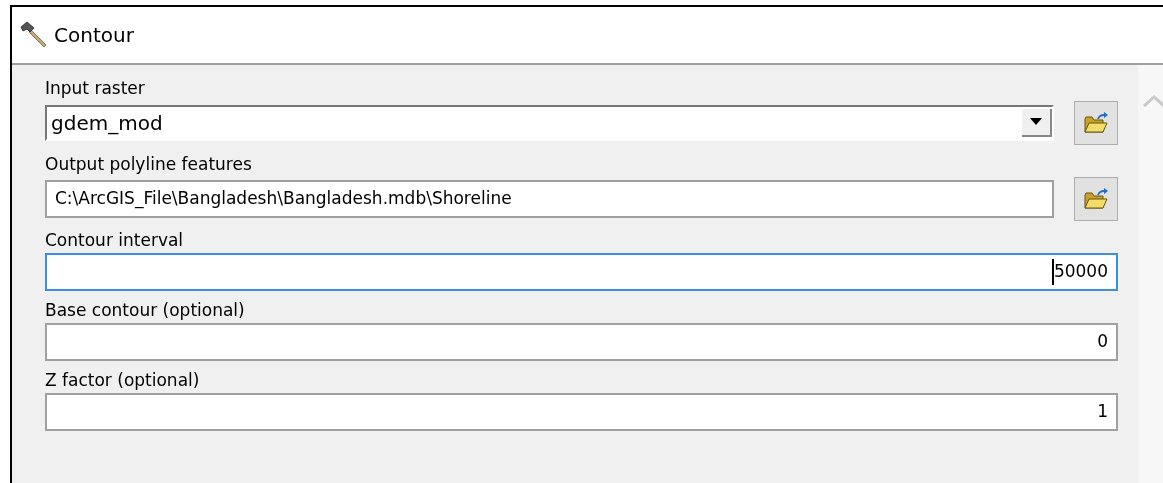  I want to click on input-field: C:\ArcGIS_File\Bangladesh\Bangladesh.mdb\Shoreline, so click(549, 199).